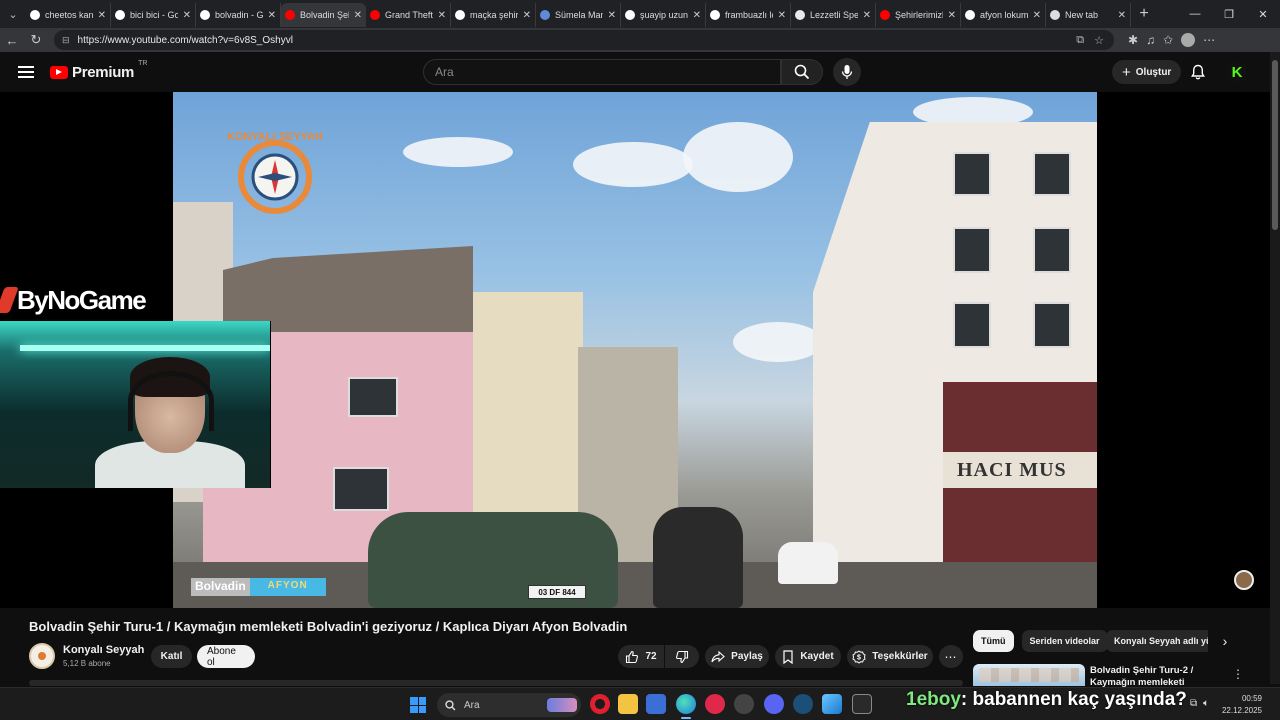 The image size is (1280, 720). What do you see at coordinates (1088, 15) in the screenshot?
I see `browser-tab: New tab ✕` at bounding box center [1088, 15].